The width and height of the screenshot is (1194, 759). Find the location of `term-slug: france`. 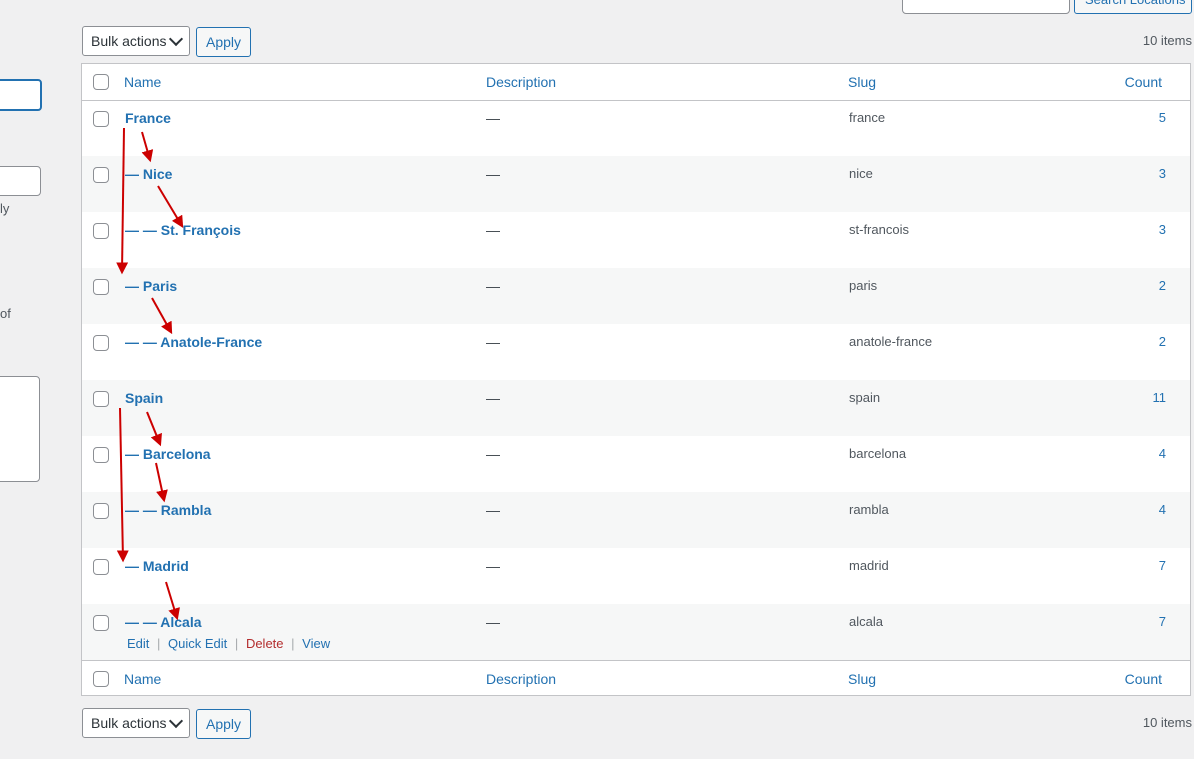

term-slug: france is located at coordinates (867, 117).